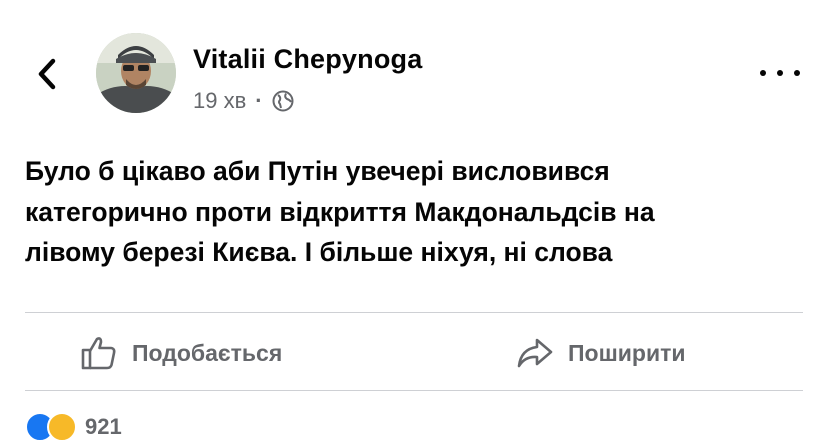  I want to click on post-meta: 19 хв ·, so click(243, 101).